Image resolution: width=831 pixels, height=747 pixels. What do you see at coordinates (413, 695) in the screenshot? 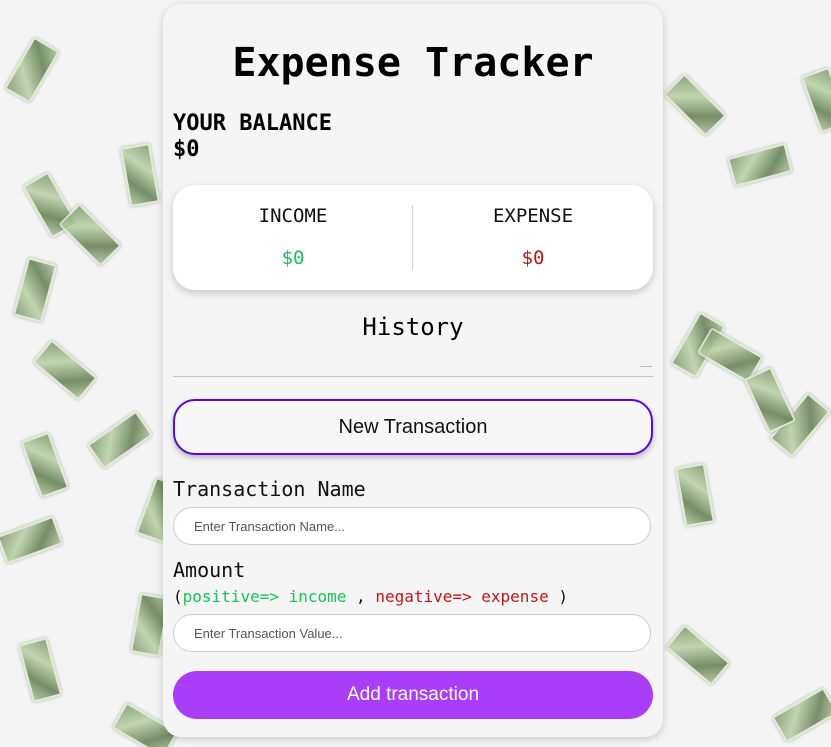
I see `add-transaction-button: Add transaction` at bounding box center [413, 695].